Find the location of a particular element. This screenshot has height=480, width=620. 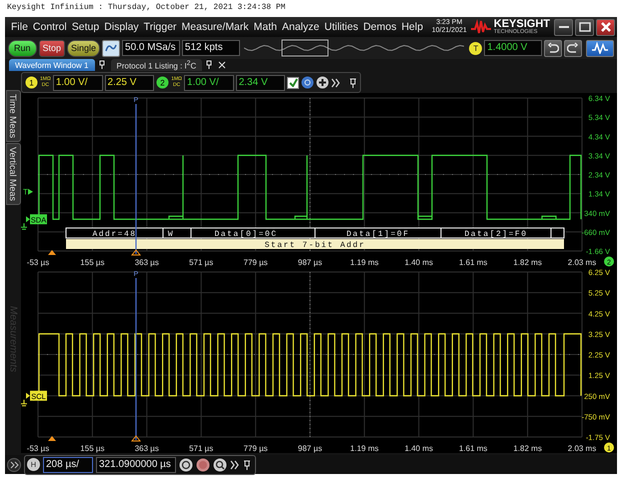

menu-item: Math is located at coordinates (265, 27).